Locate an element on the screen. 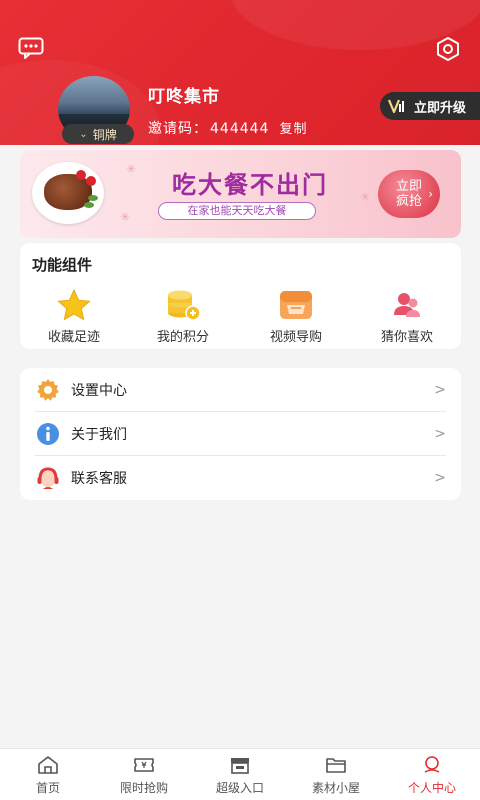  level-badge: ⌄ 铜牌 is located at coordinates (98, 134).